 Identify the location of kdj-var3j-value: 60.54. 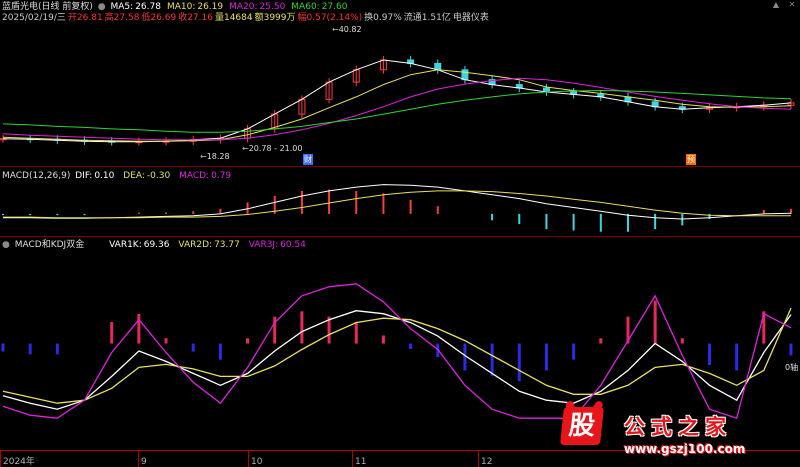
(293, 245).